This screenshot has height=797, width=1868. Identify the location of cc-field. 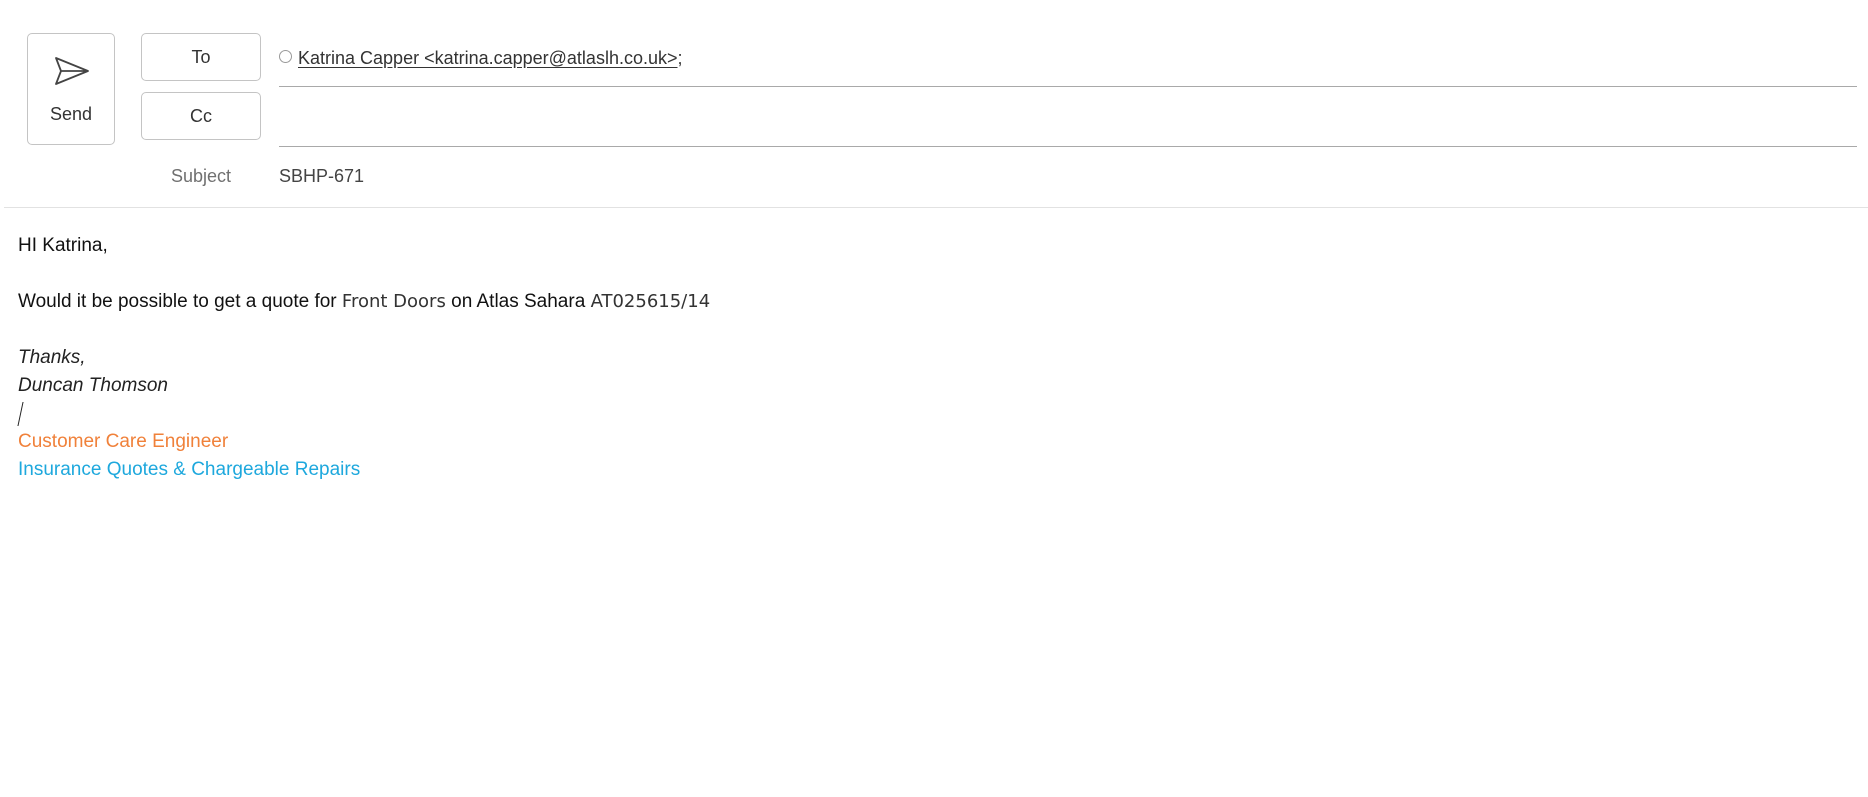
(1068, 121).